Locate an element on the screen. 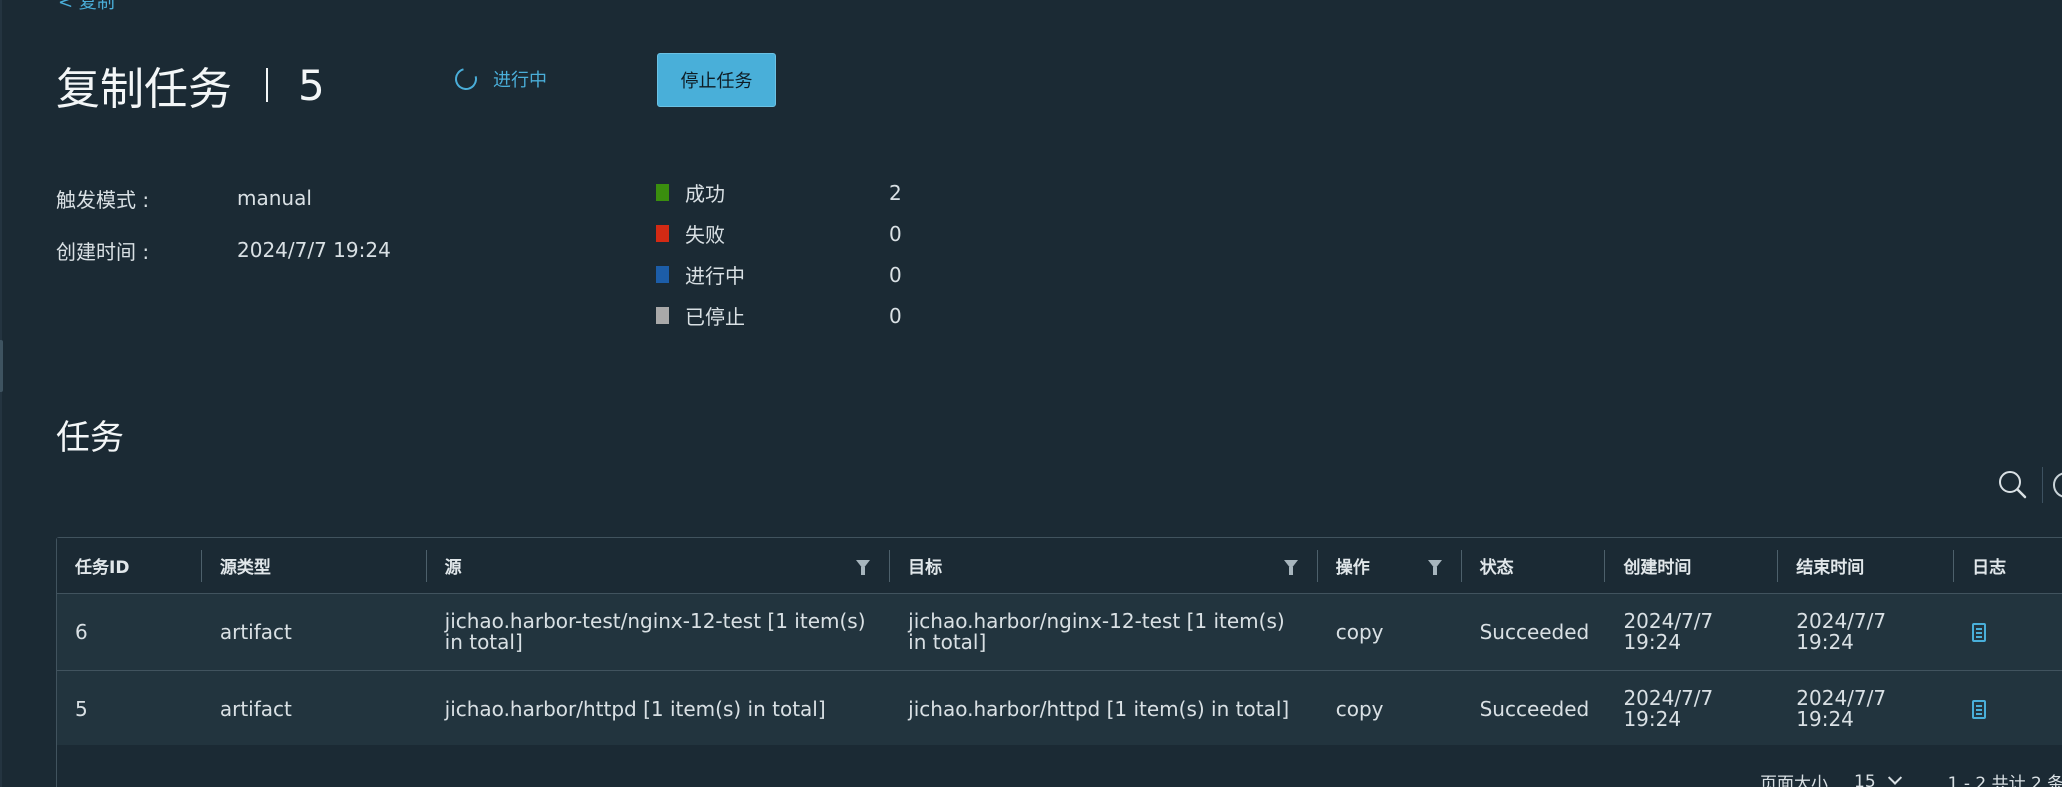 The image size is (2062, 787). stat-label: 成功 is located at coordinates (705, 194).